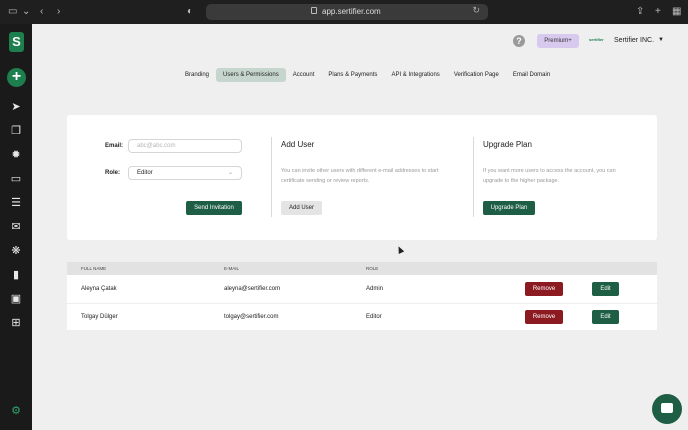 This screenshot has height=430, width=688. What do you see at coordinates (16, 179) in the screenshot?
I see `certificate-icon: ▭` at bounding box center [16, 179].